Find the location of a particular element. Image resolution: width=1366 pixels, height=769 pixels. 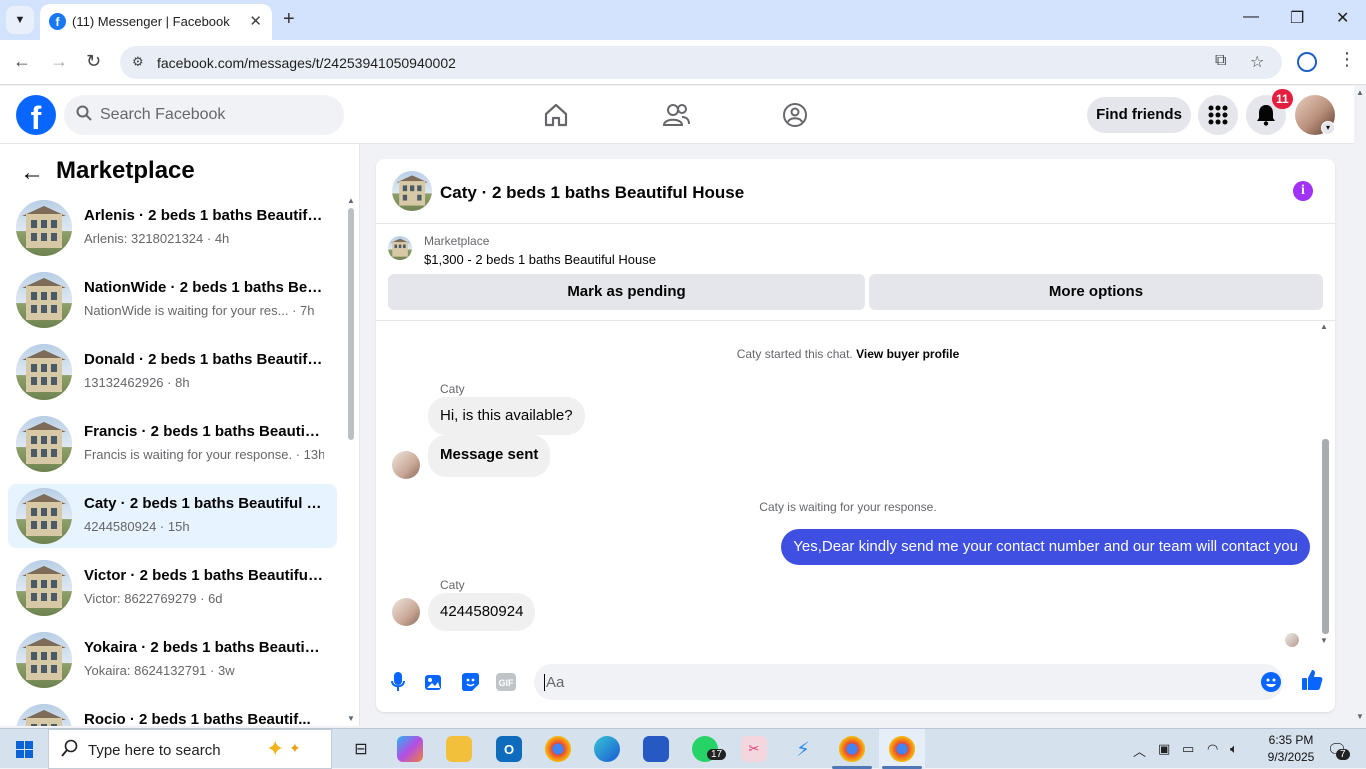

sidebar-title: Marketplace is located at coordinates (125, 170).